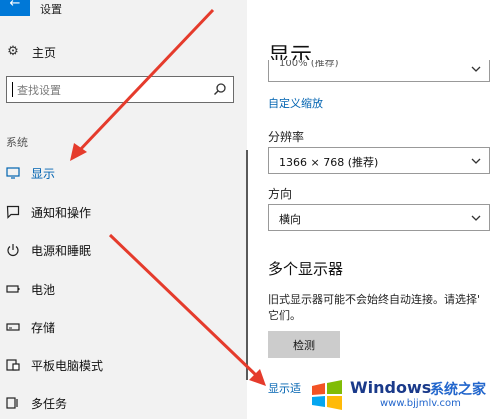  I want to click on title-bar: ← 设置, so click(123, 11).